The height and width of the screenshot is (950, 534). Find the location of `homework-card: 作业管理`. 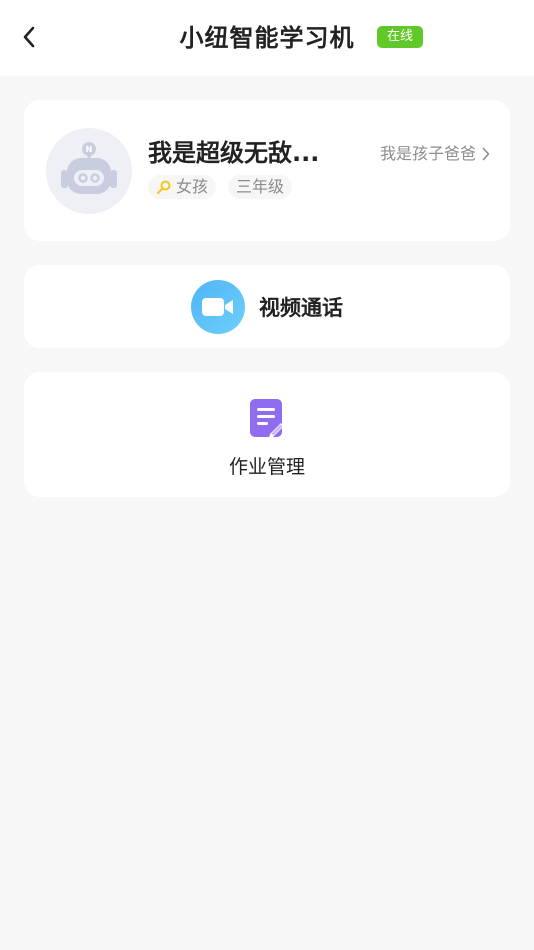

homework-card: 作业管理 is located at coordinates (267, 434).